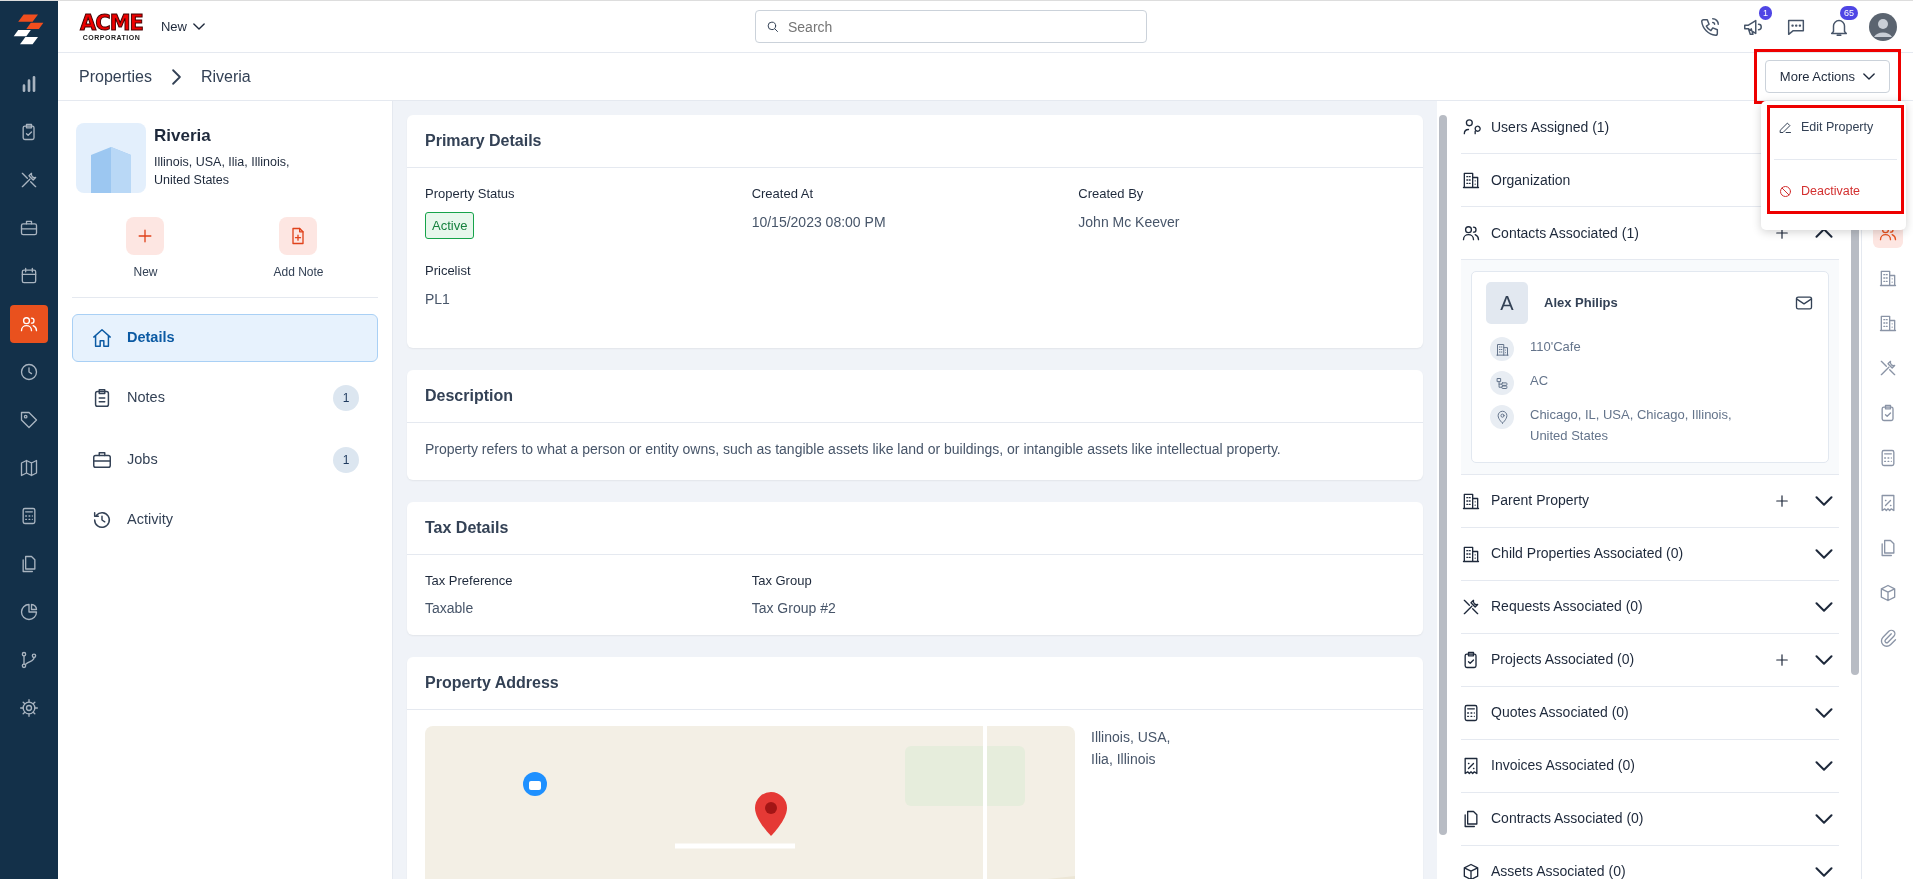  Describe the element at coordinates (1558, 870) in the screenshot. I see `section-title: Assets Associated (0)` at that location.